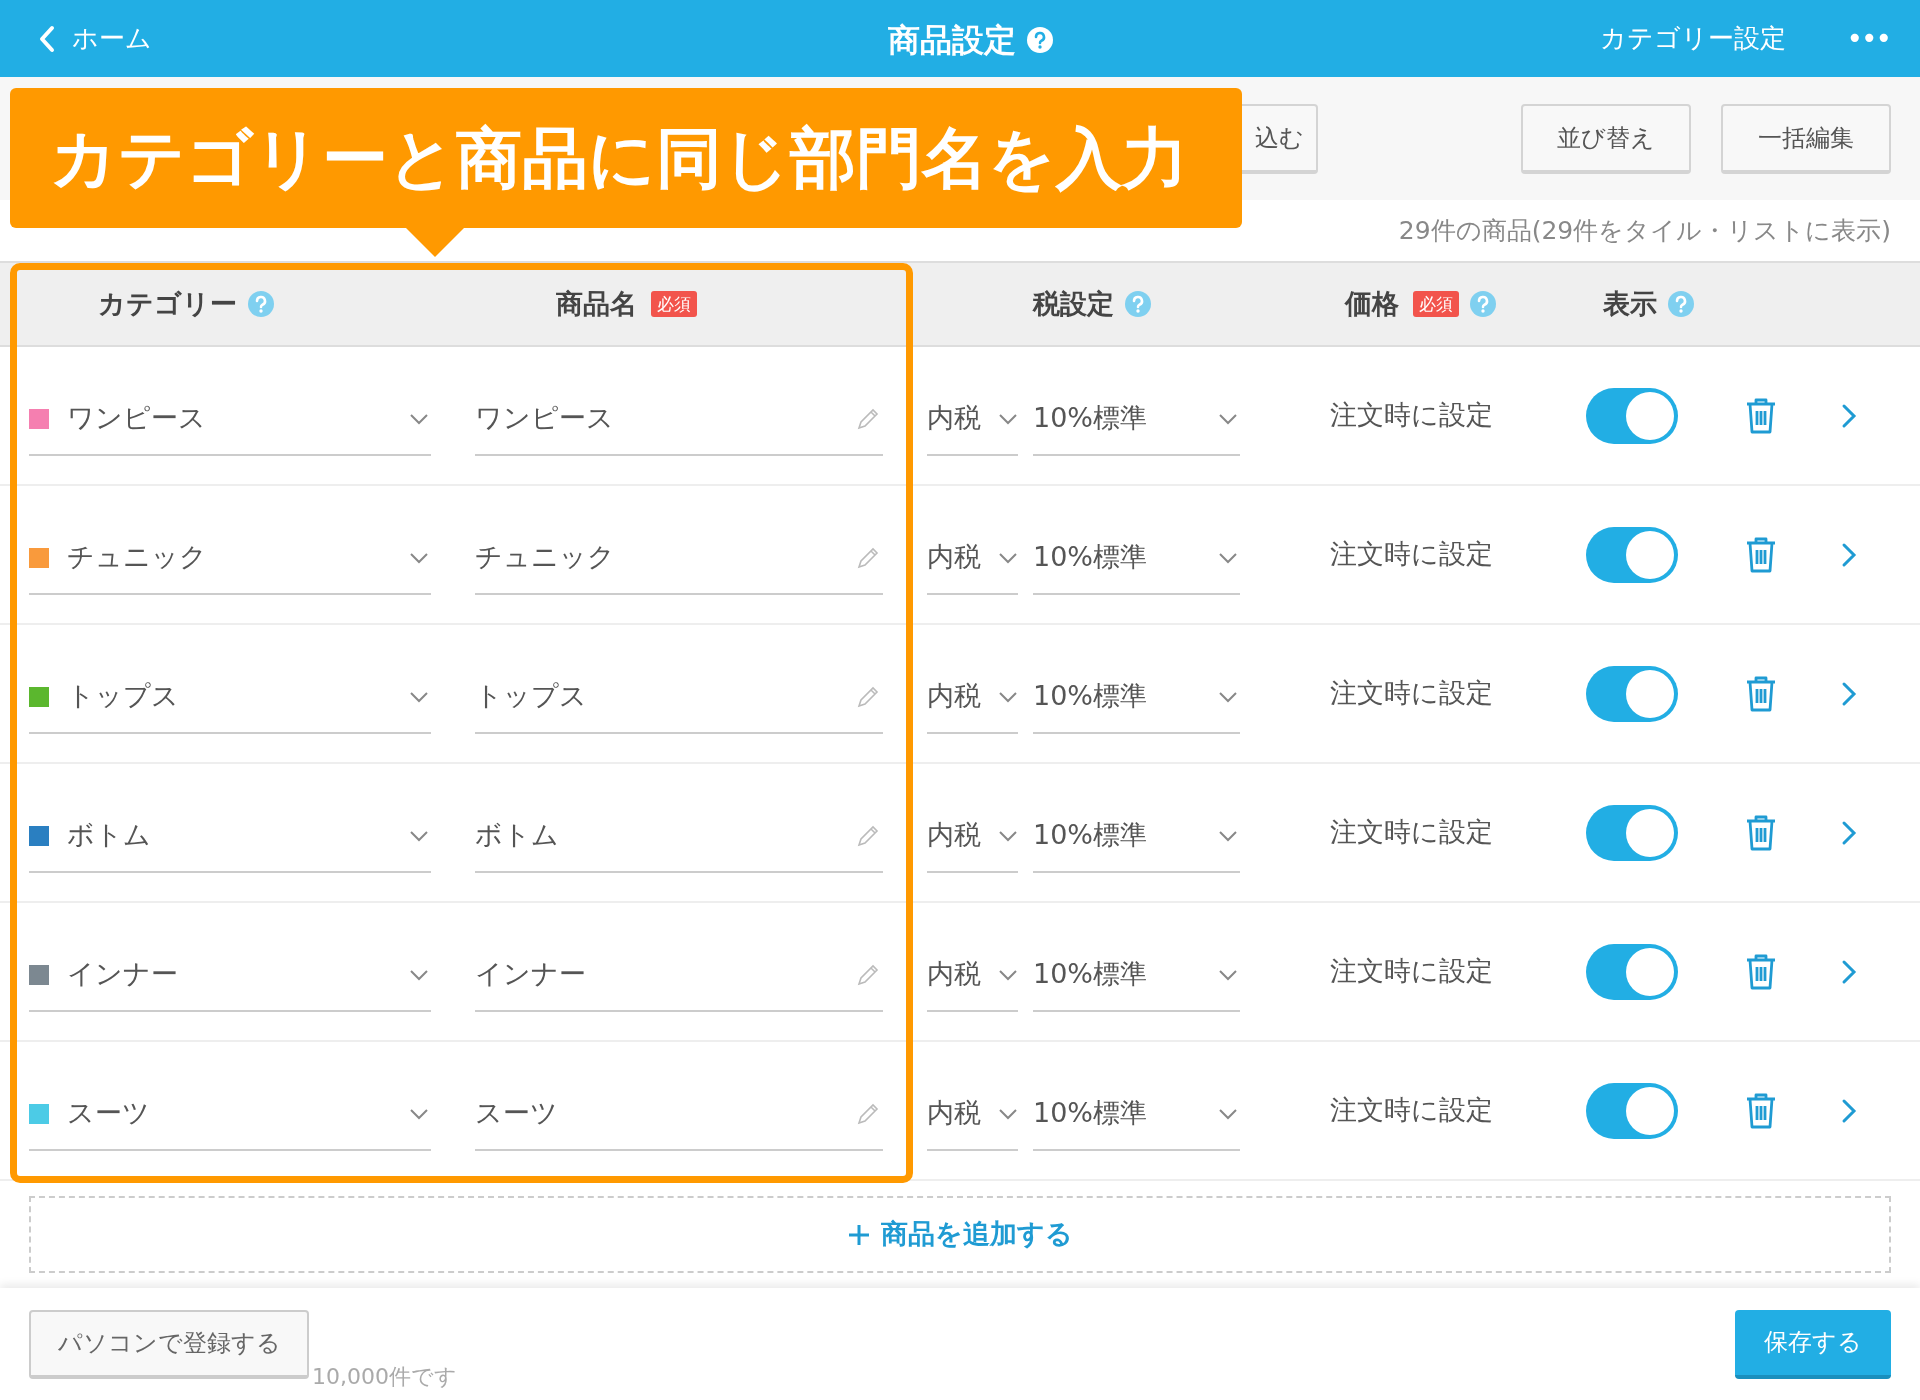 This screenshot has height=1400, width=1920. What do you see at coordinates (679, 1114) in the screenshot?
I see `product-name-field: スーツ` at bounding box center [679, 1114].